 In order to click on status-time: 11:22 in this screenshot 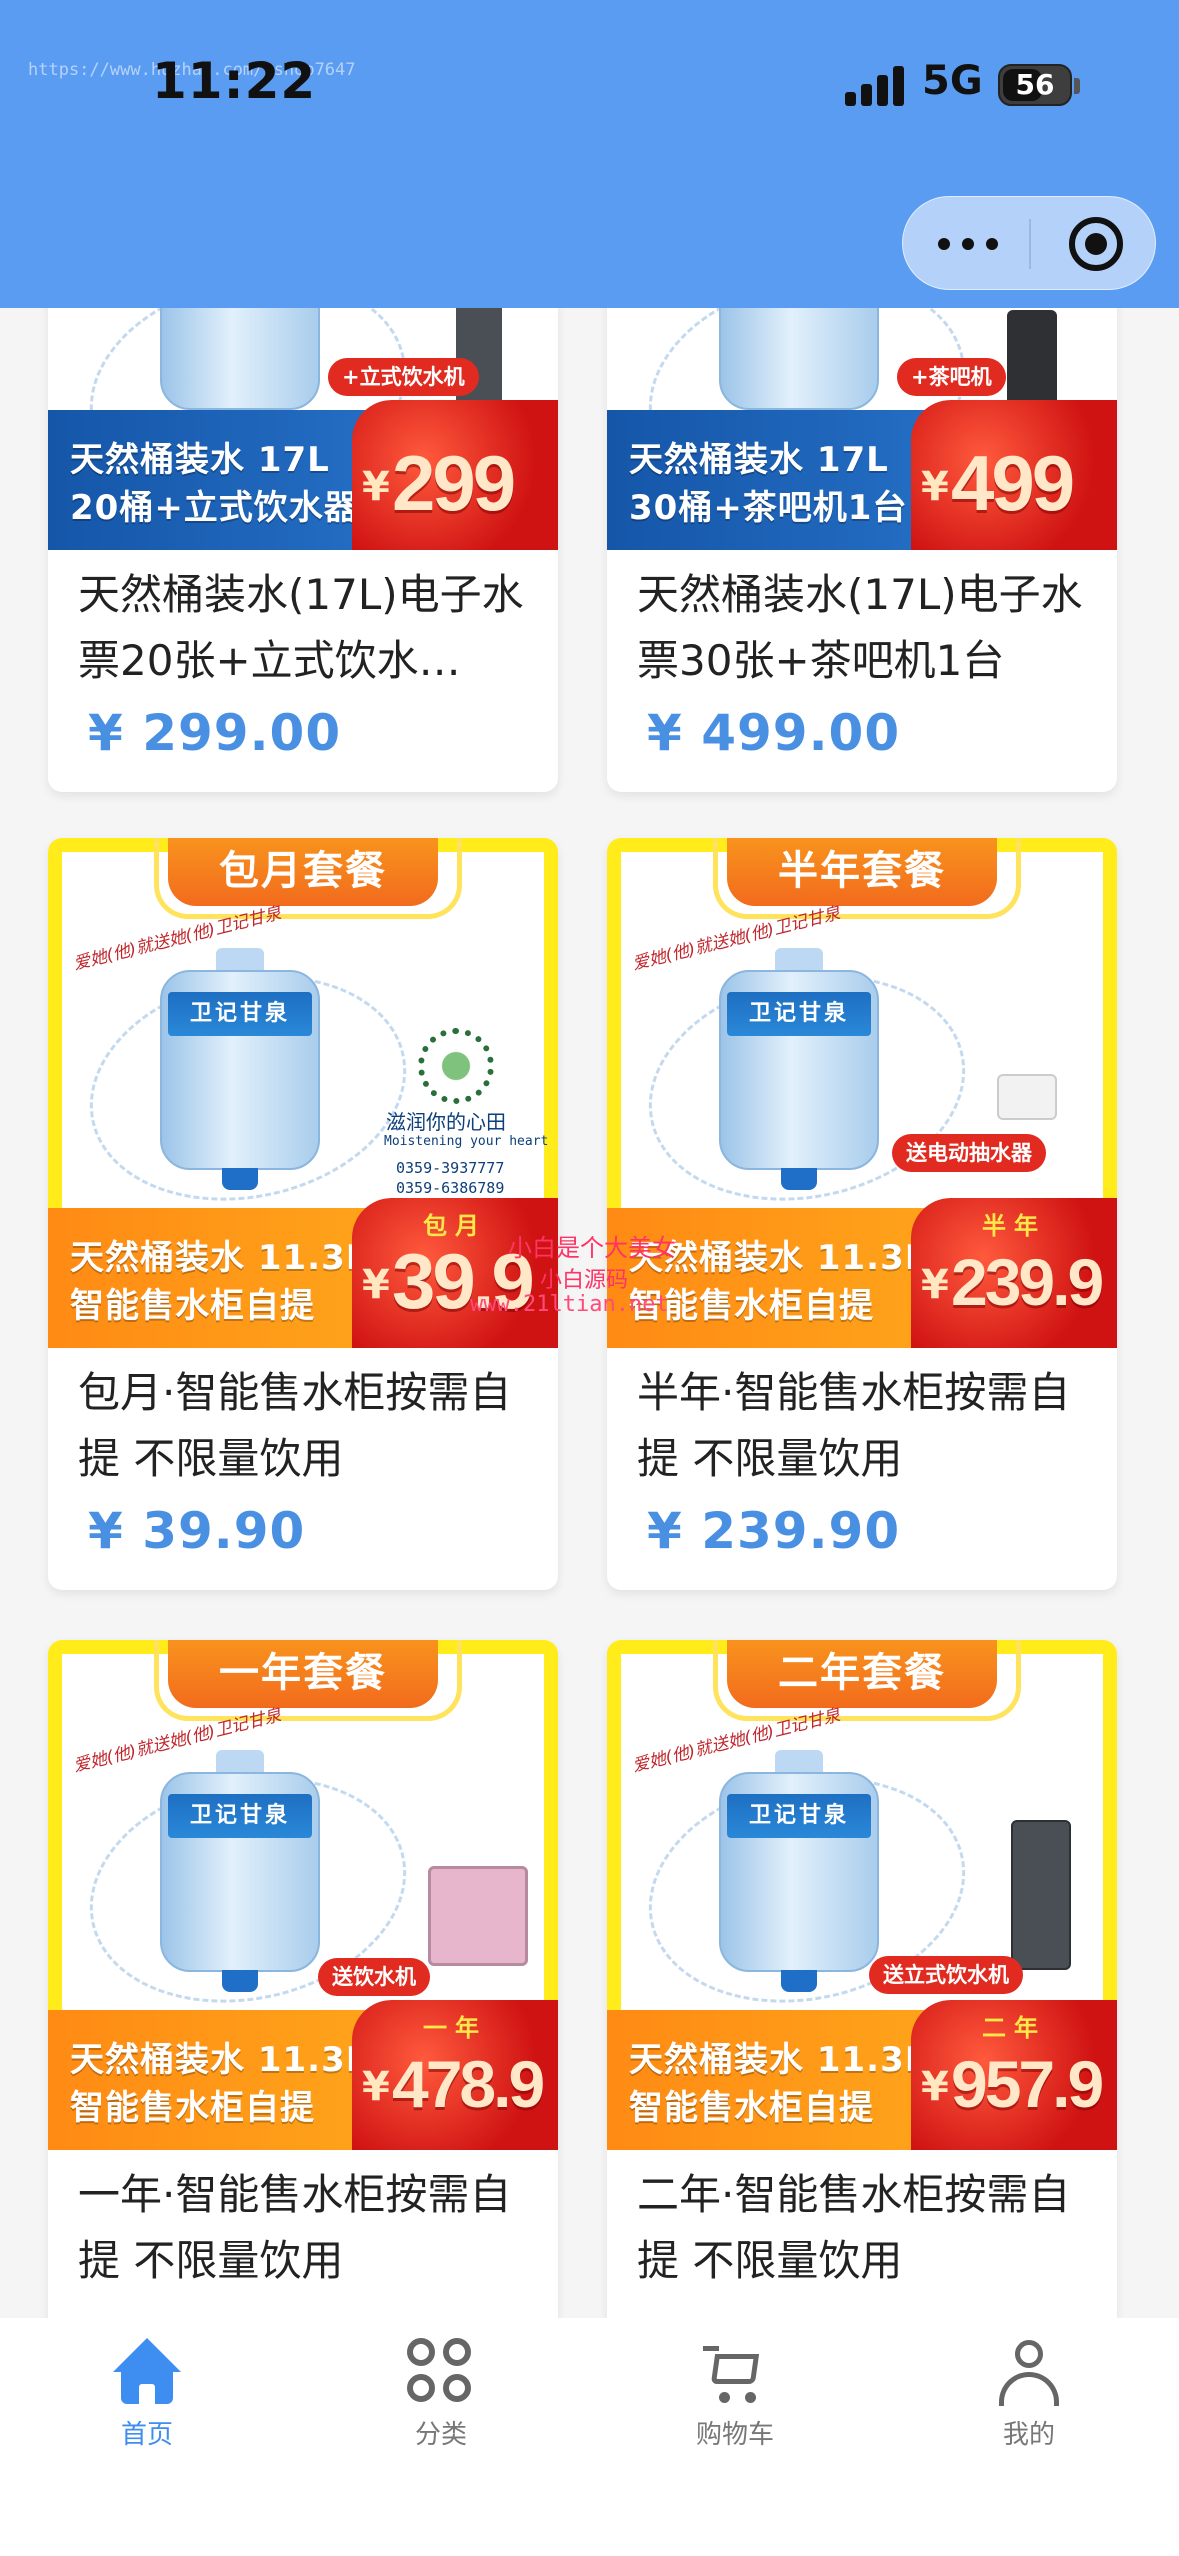, I will do `click(234, 81)`.